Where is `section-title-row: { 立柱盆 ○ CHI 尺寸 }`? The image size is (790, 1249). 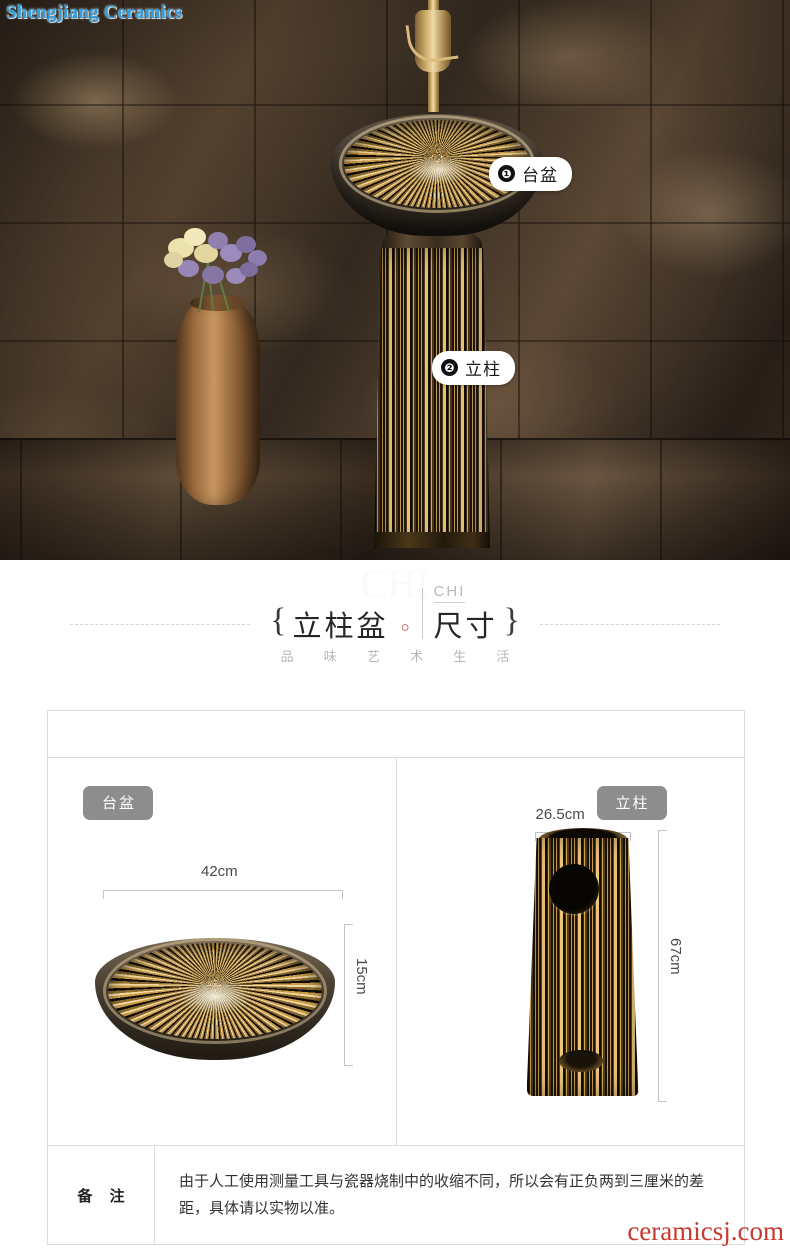
section-title-row: { 立柱盆 ○ CHI 尺寸 } is located at coordinates (395, 613).